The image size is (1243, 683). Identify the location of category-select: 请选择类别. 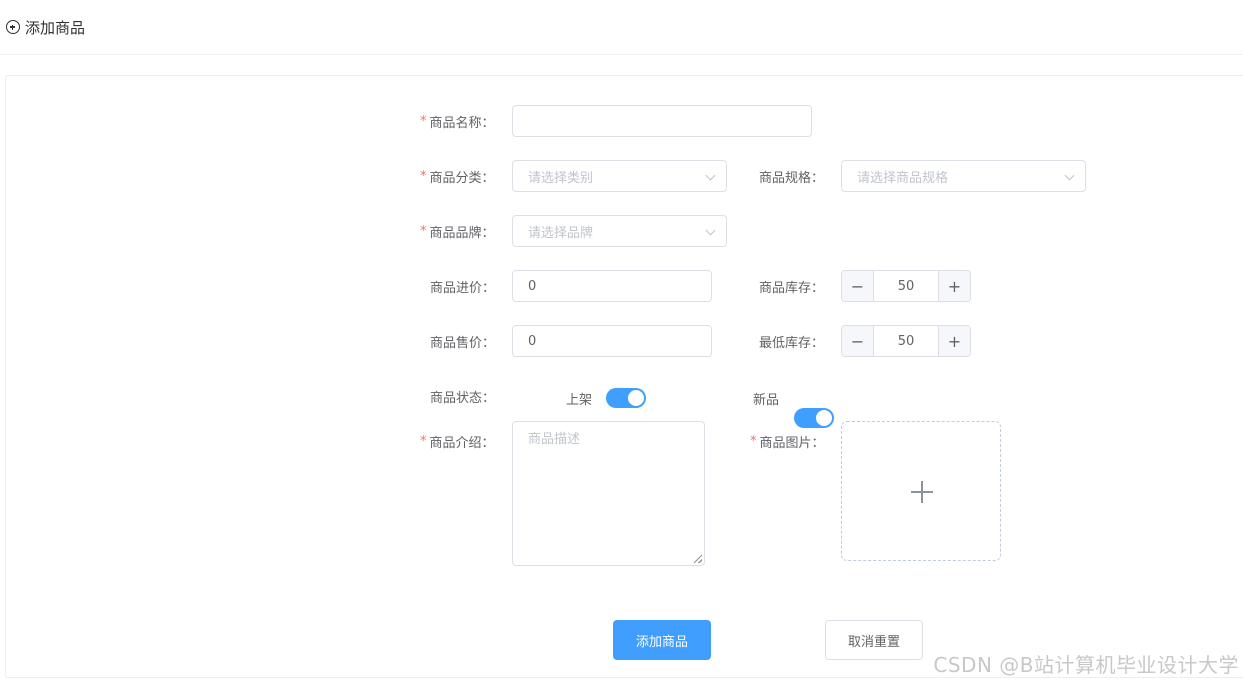
(619, 176).